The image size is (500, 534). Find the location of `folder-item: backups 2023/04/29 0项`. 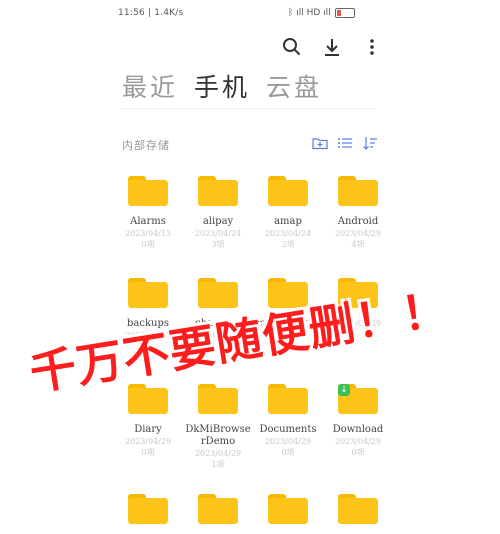

folder-item: backups 2023/04/29 0项 is located at coordinates (148, 315).